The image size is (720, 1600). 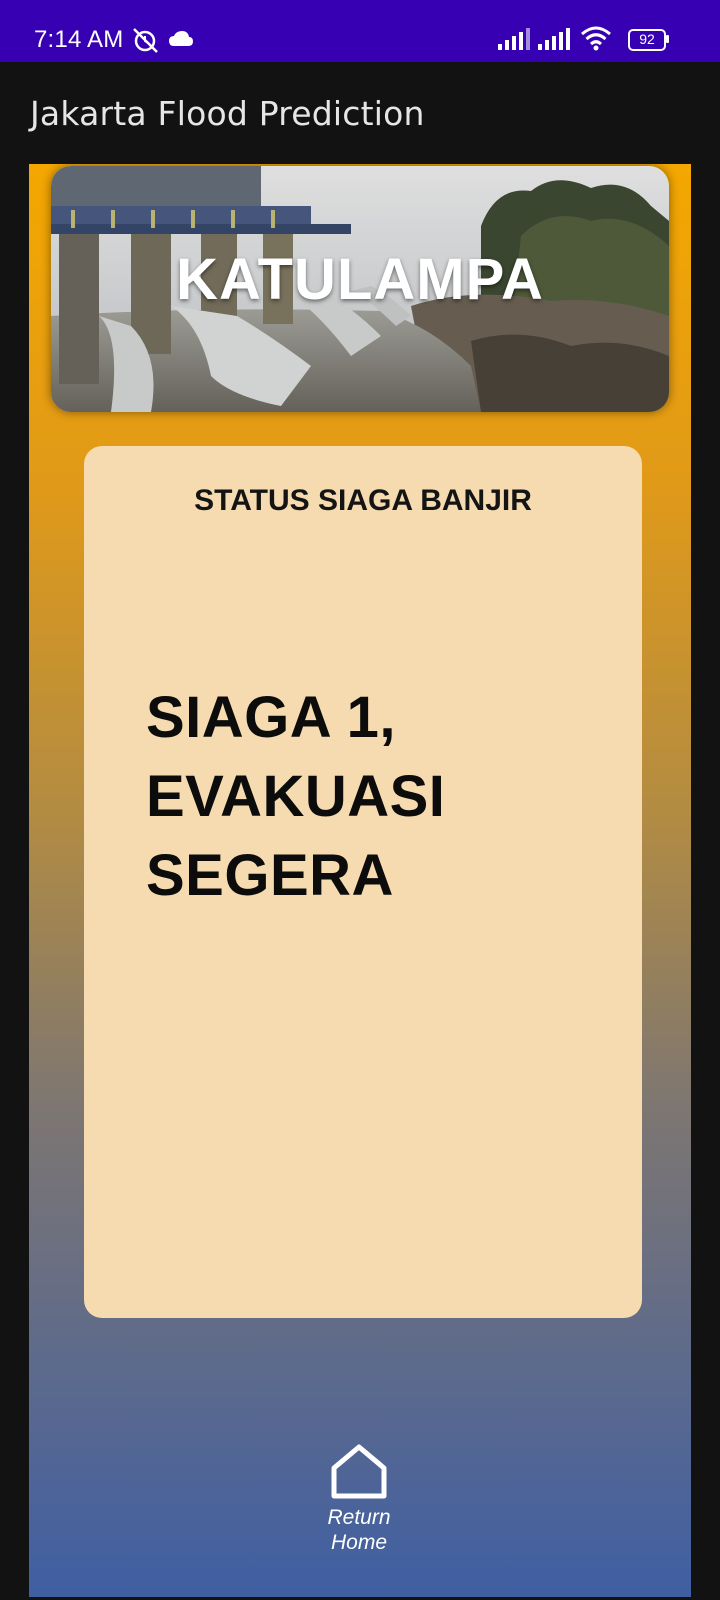 What do you see at coordinates (270, 875) in the screenshot?
I see `flood-status-line-3: SEGERA` at bounding box center [270, 875].